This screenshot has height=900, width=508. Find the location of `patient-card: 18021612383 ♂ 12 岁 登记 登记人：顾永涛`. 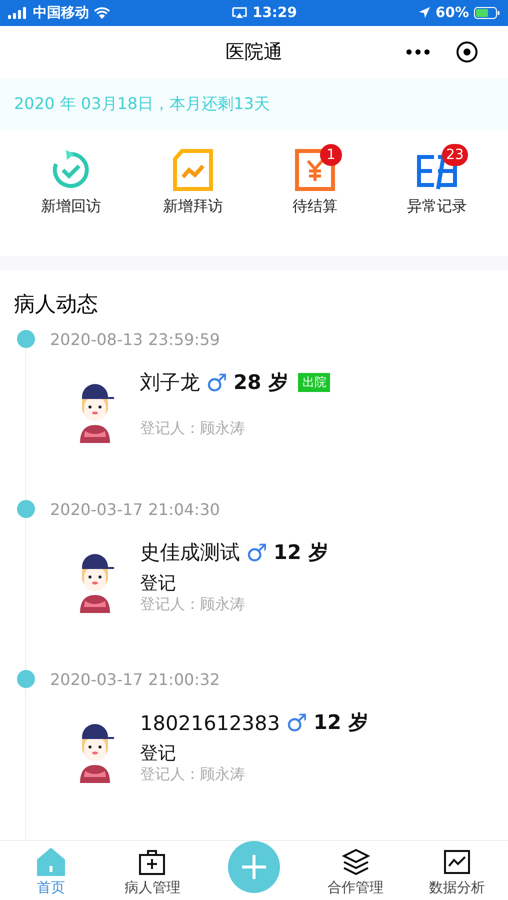

patient-card: 18021612383 ♂ 12 岁 登记 登记人：顾永涛 is located at coordinates (292, 745).